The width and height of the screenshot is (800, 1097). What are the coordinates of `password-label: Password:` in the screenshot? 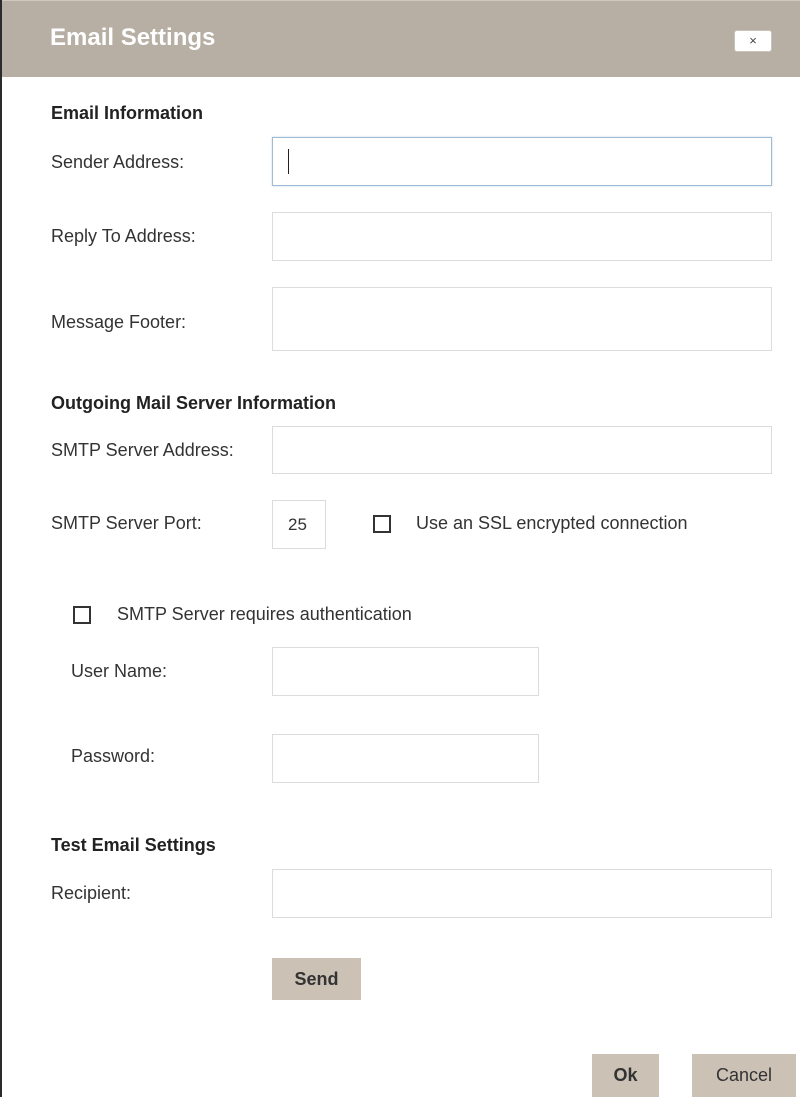 It's located at (113, 756).